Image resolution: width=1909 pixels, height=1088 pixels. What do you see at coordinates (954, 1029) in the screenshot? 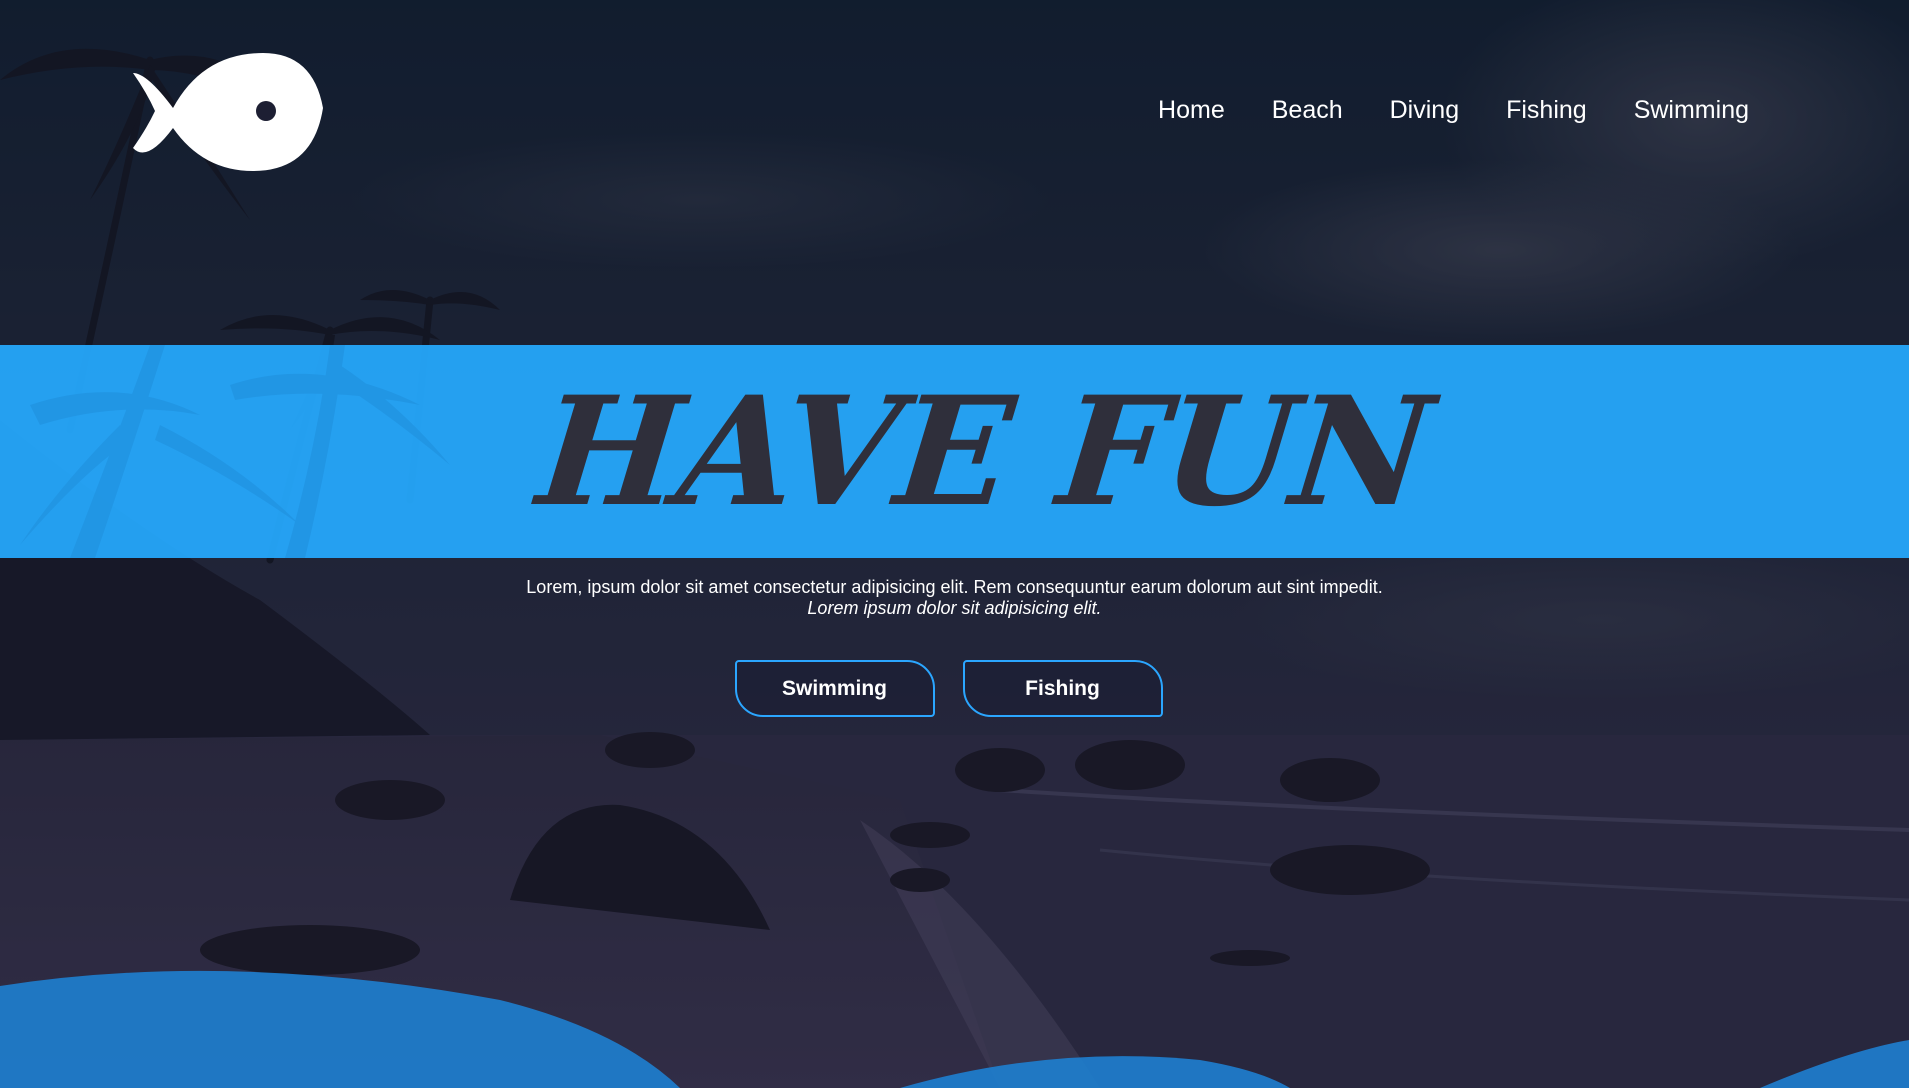
I see `bottom-wave-decoration` at bounding box center [954, 1029].